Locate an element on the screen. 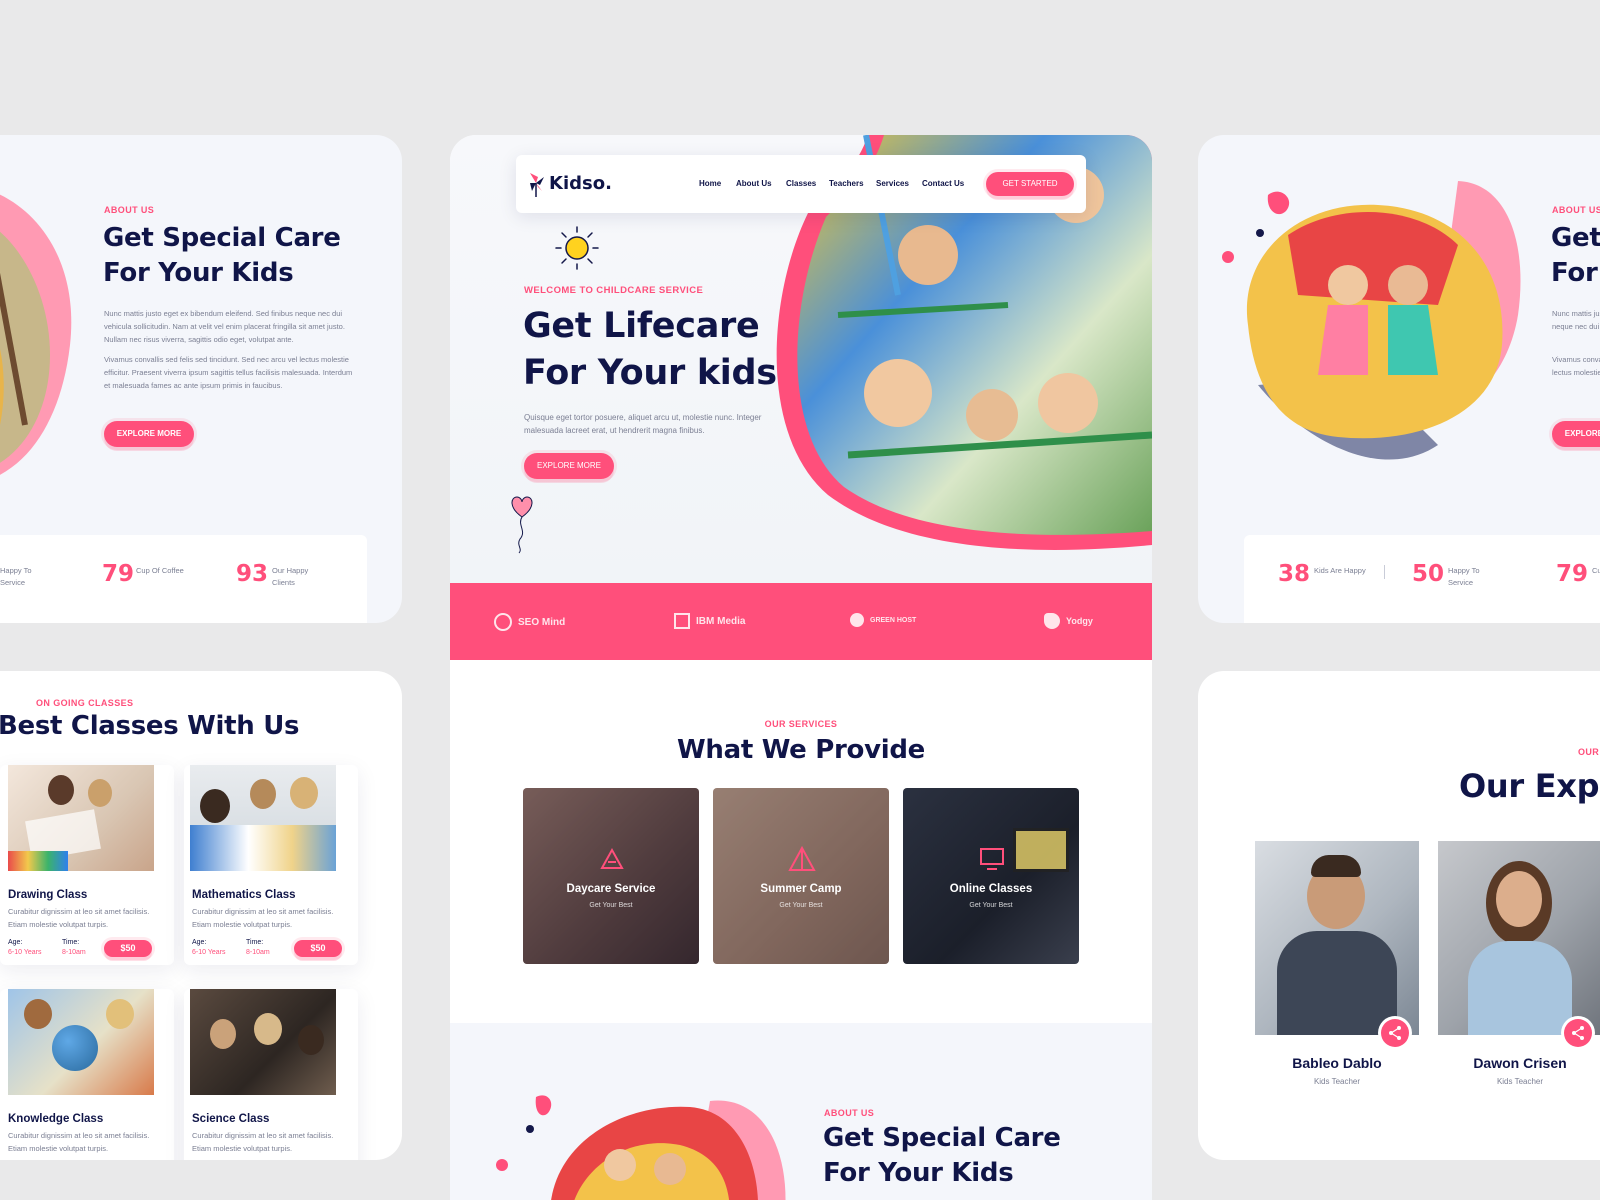 The height and width of the screenshot is (1200, 1600). stat-label: Cup Of Coffee is located at coordinates (160, 570).